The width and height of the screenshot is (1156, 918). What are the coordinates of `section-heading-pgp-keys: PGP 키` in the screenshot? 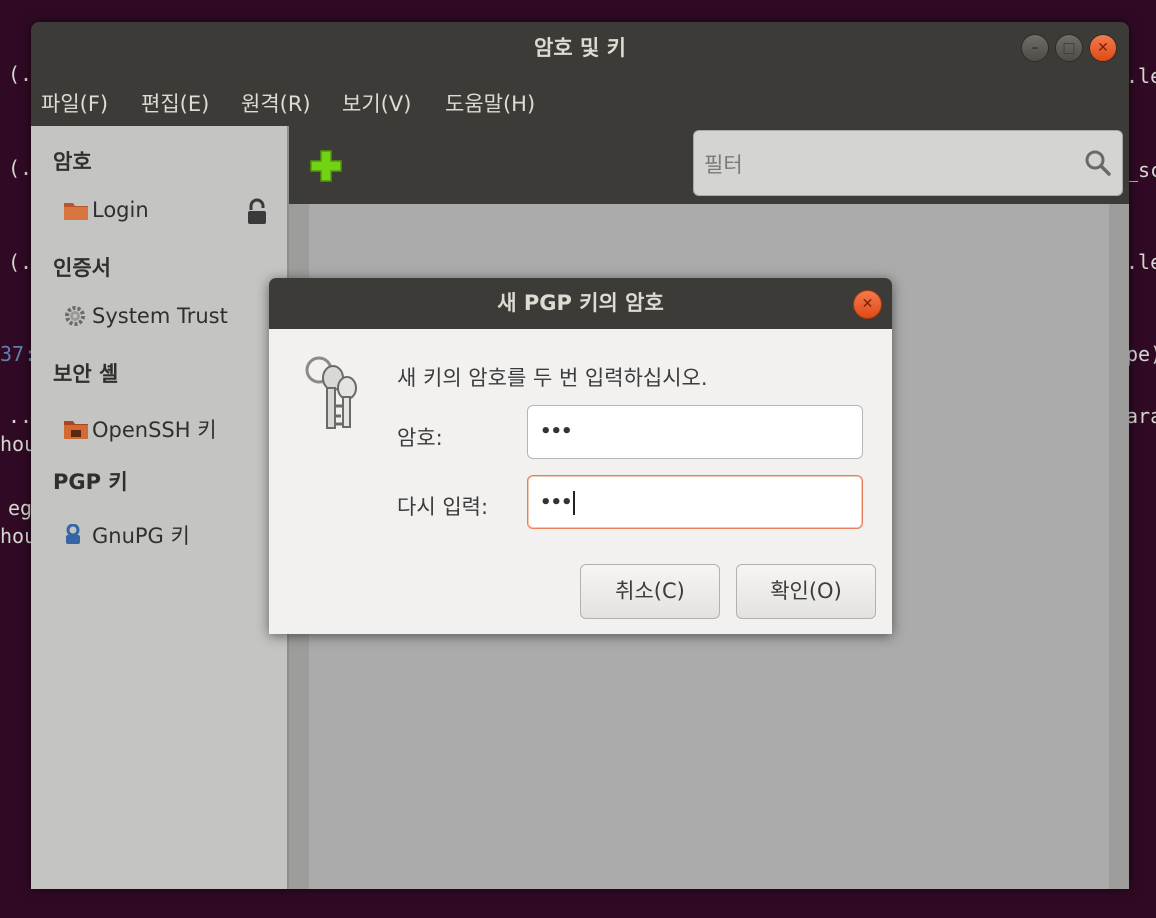 It's located at (90, 482).